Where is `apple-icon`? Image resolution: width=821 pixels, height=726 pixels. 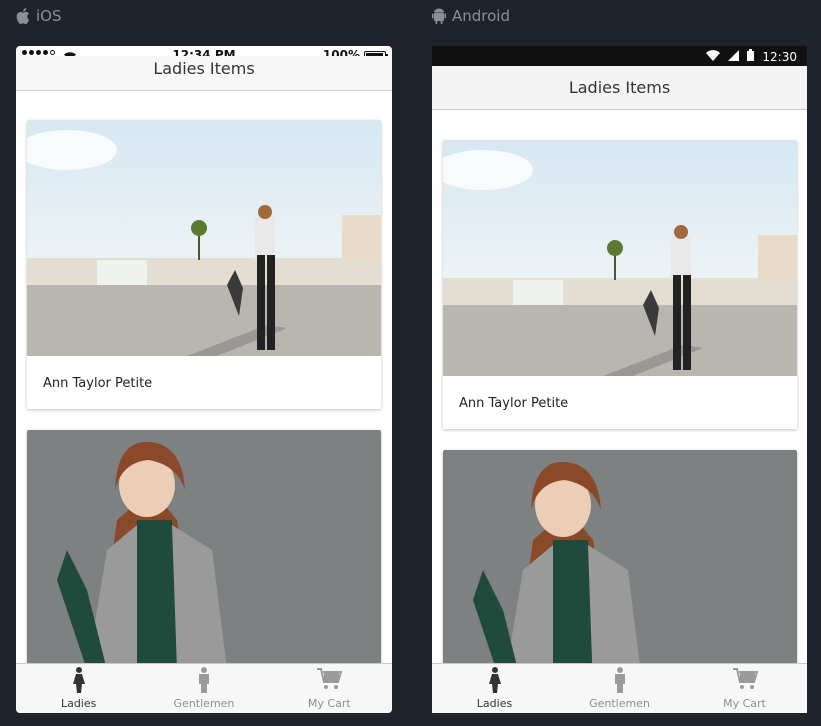
apple-icon is located at coordinates (23, 16).